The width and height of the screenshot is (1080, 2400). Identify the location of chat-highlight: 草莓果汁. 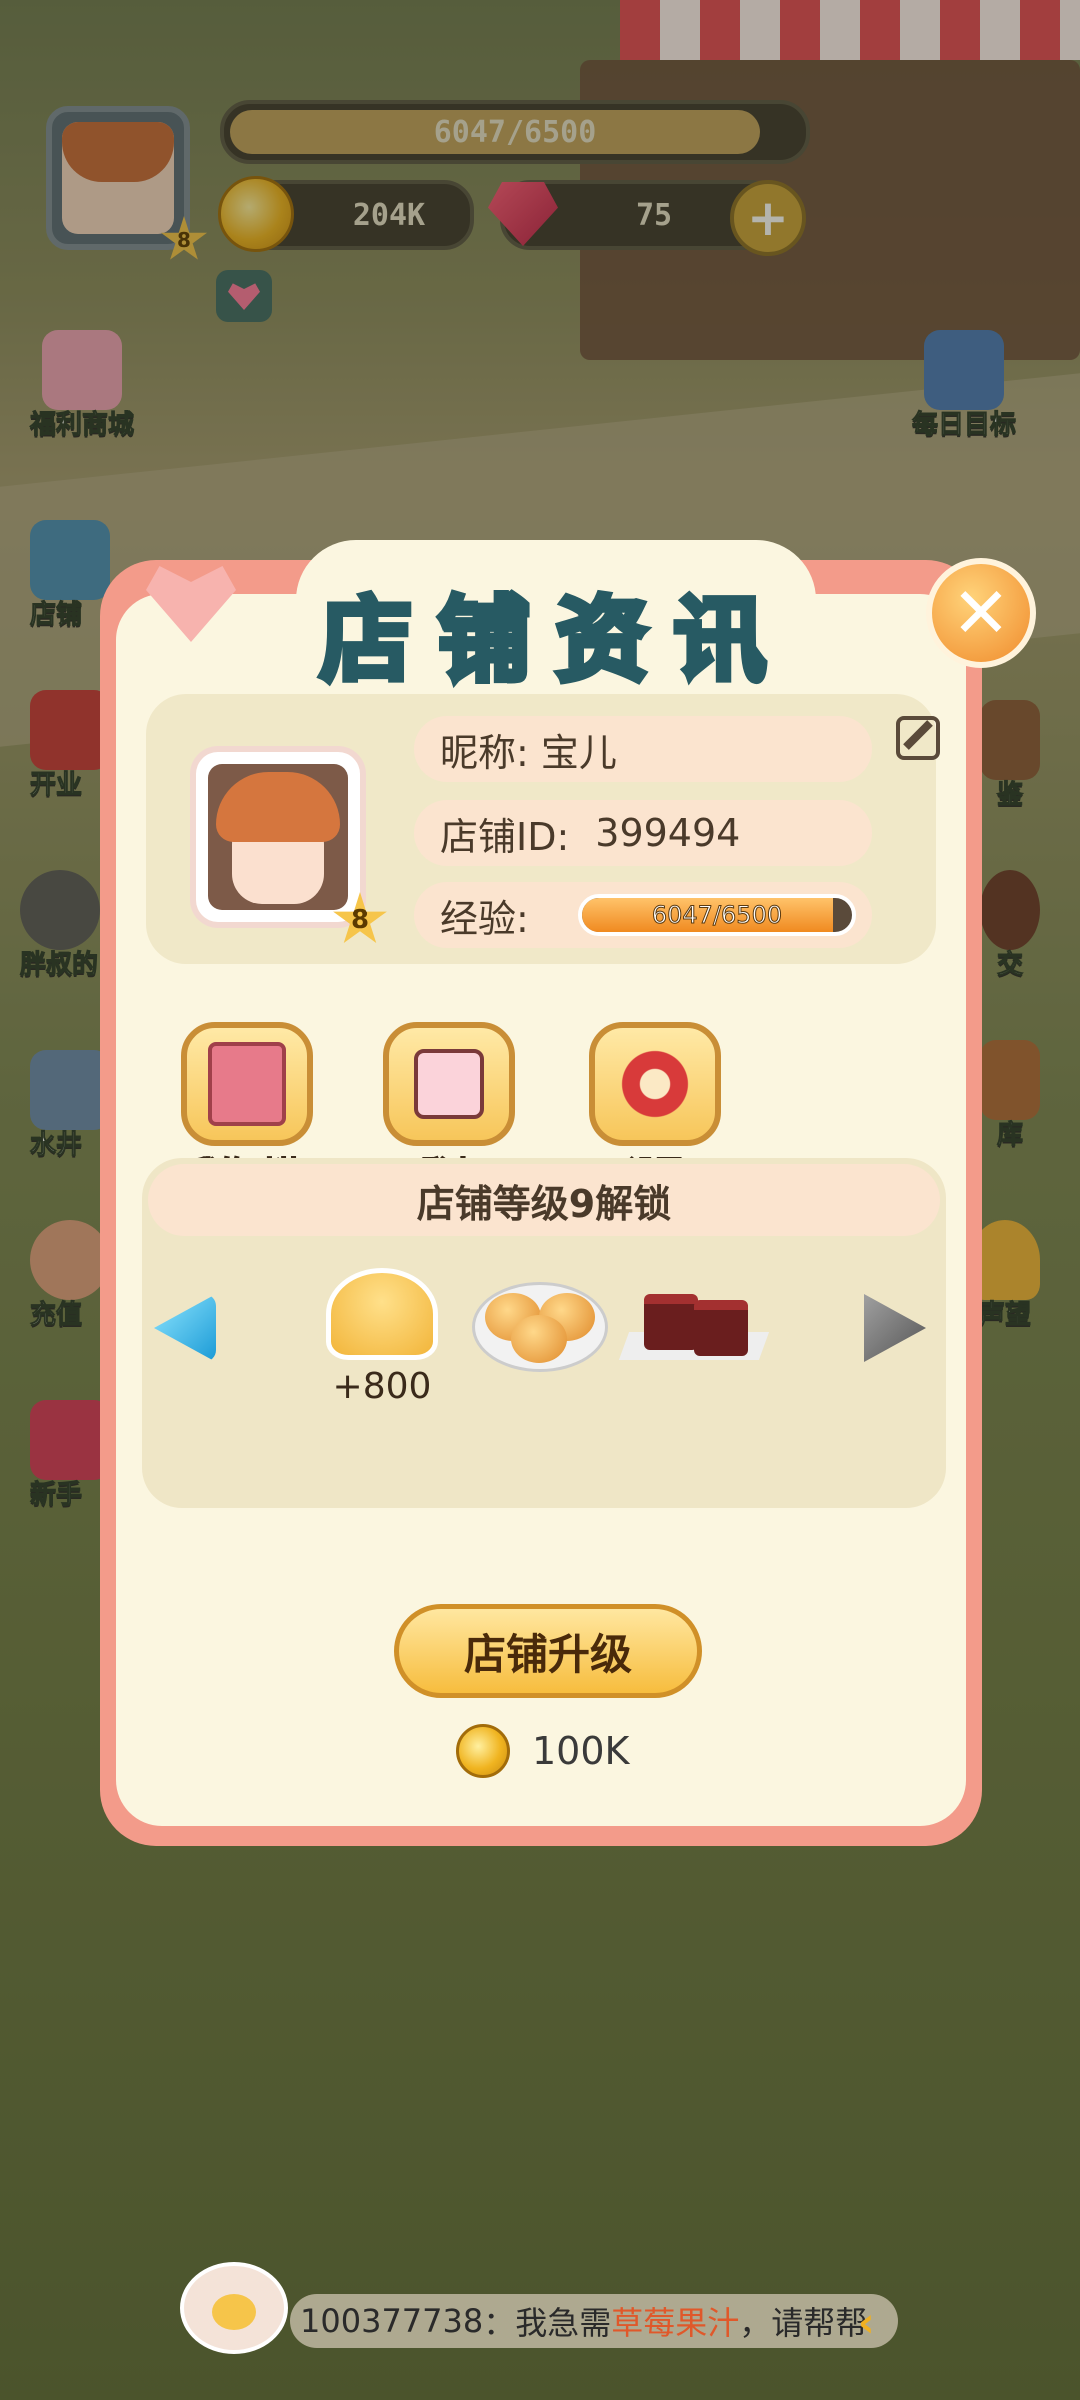
(675, 2323).